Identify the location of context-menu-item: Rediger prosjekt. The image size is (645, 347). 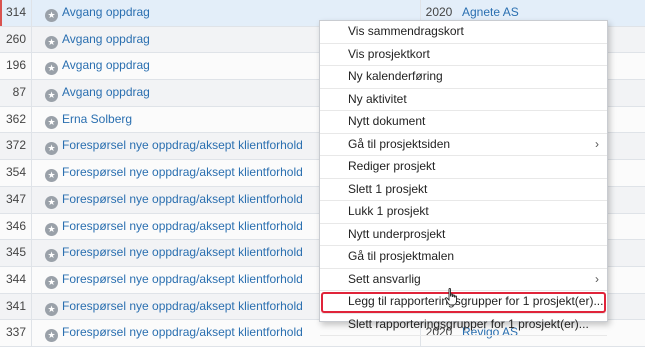
(463, 167).